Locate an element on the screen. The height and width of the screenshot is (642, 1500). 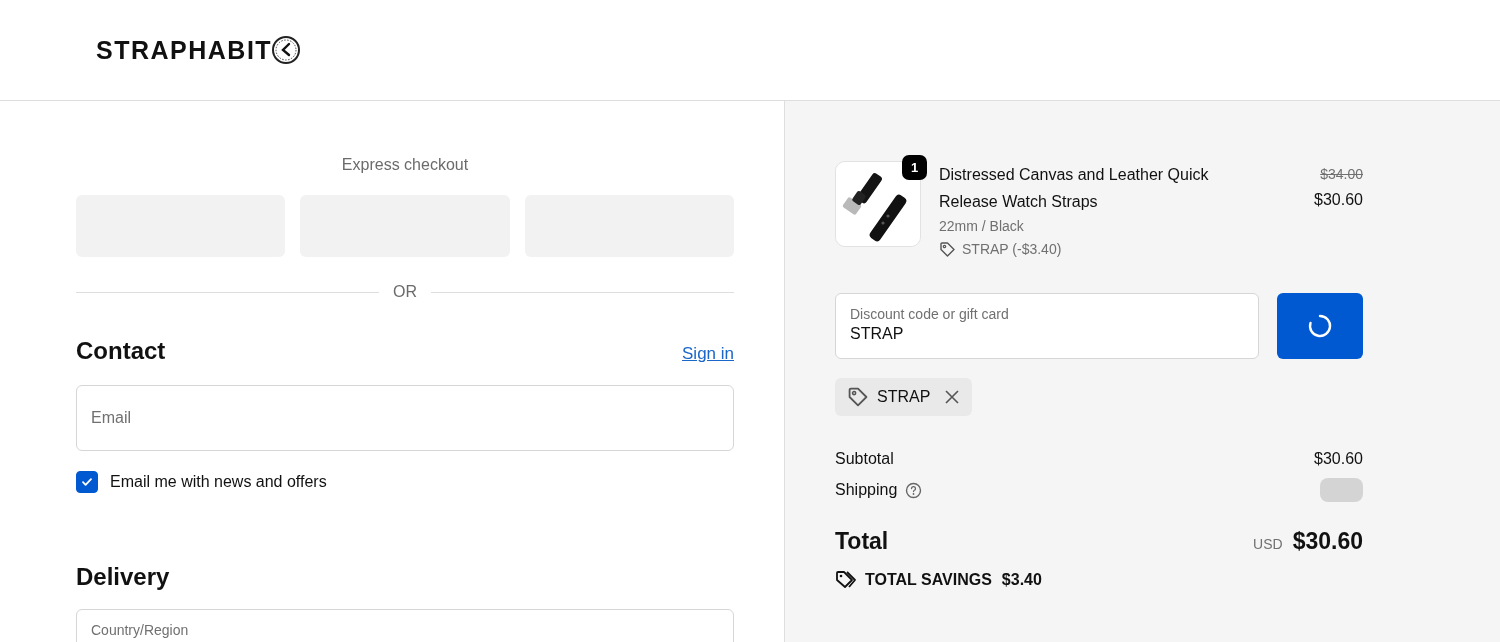
checkbox-label: Email me with news and offers is located at coordinates (218, 482).